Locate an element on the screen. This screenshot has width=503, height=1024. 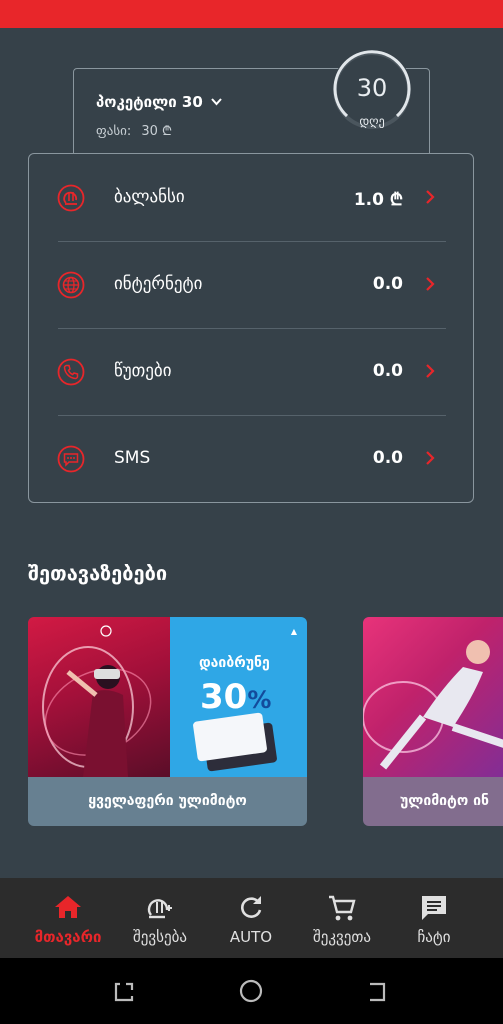
offer-image-vr is located at coordinates (99, 697).